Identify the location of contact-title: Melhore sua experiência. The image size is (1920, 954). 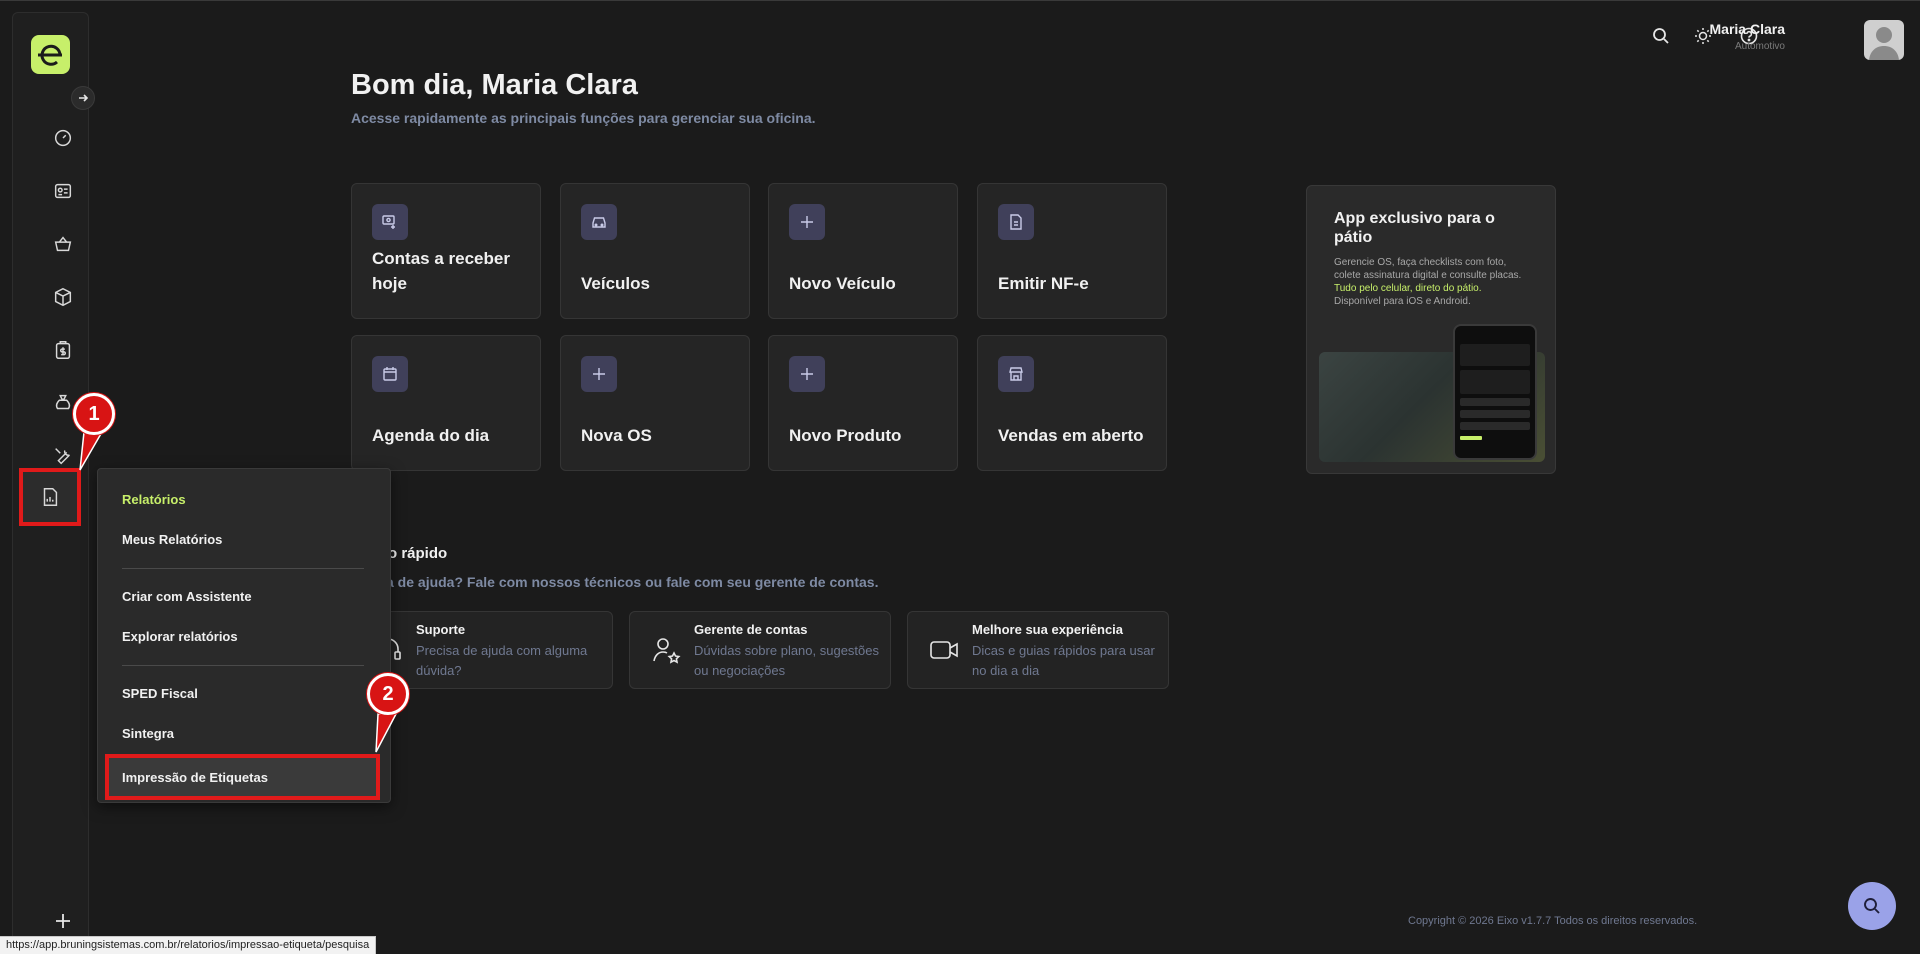
(1048, 629).